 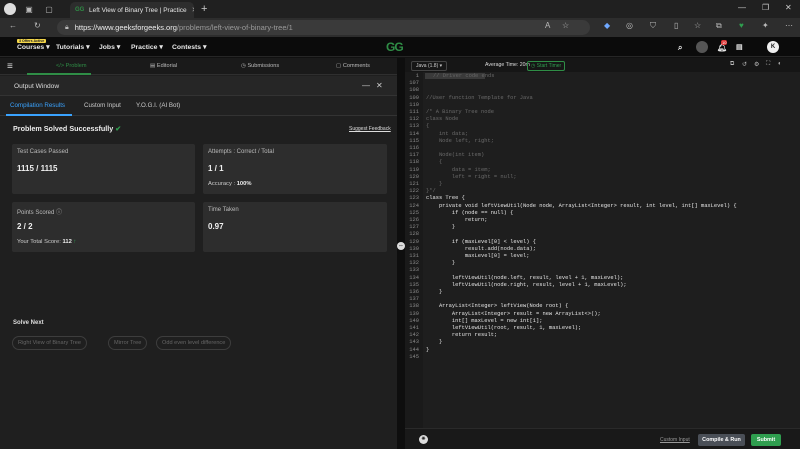 What do you see at coordinates (132, 10) in the screenshot?
I see `browser-tab-active: GG Left View of Binary Tree | Practice ✕` at bounding box center [132, 10].